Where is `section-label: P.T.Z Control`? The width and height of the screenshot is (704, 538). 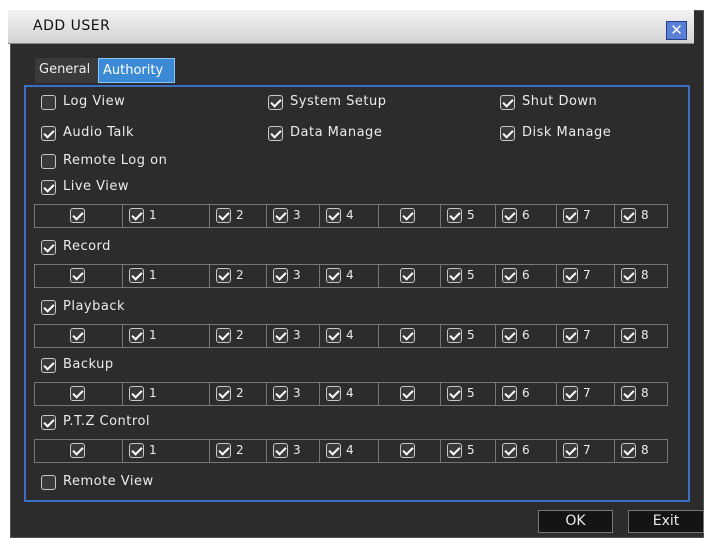 section-label: P.T.Z Control is located at coordinates (107, 421).